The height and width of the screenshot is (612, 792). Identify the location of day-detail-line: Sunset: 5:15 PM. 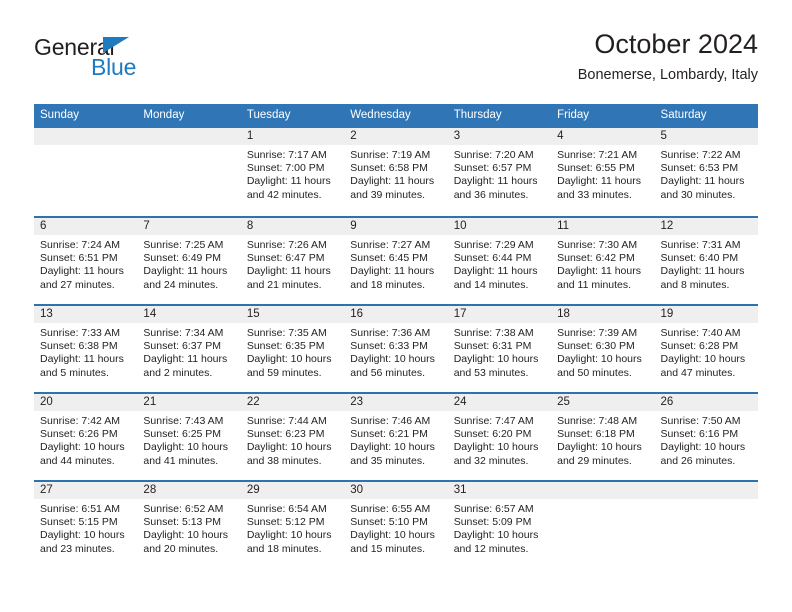
(79, 522).